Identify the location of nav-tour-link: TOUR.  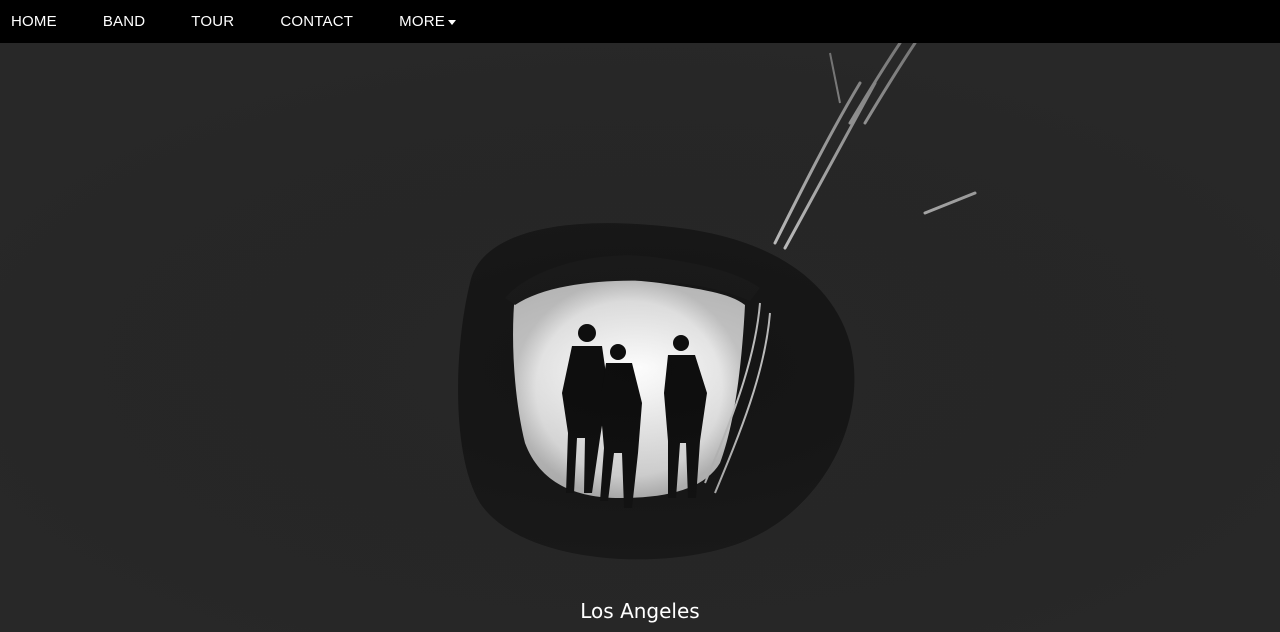
(212, 21).